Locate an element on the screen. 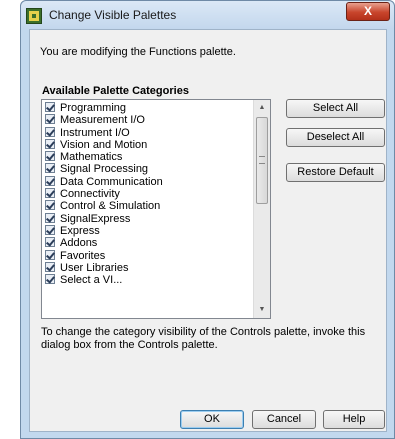 The image size is (395, 439). category-label: Mathematics is located at coordinates (91, 157).